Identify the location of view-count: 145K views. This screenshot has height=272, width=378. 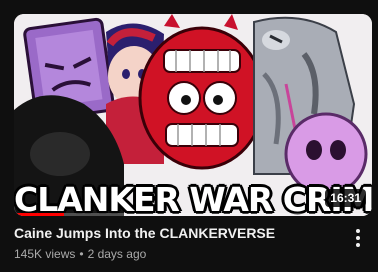
(45, 254).